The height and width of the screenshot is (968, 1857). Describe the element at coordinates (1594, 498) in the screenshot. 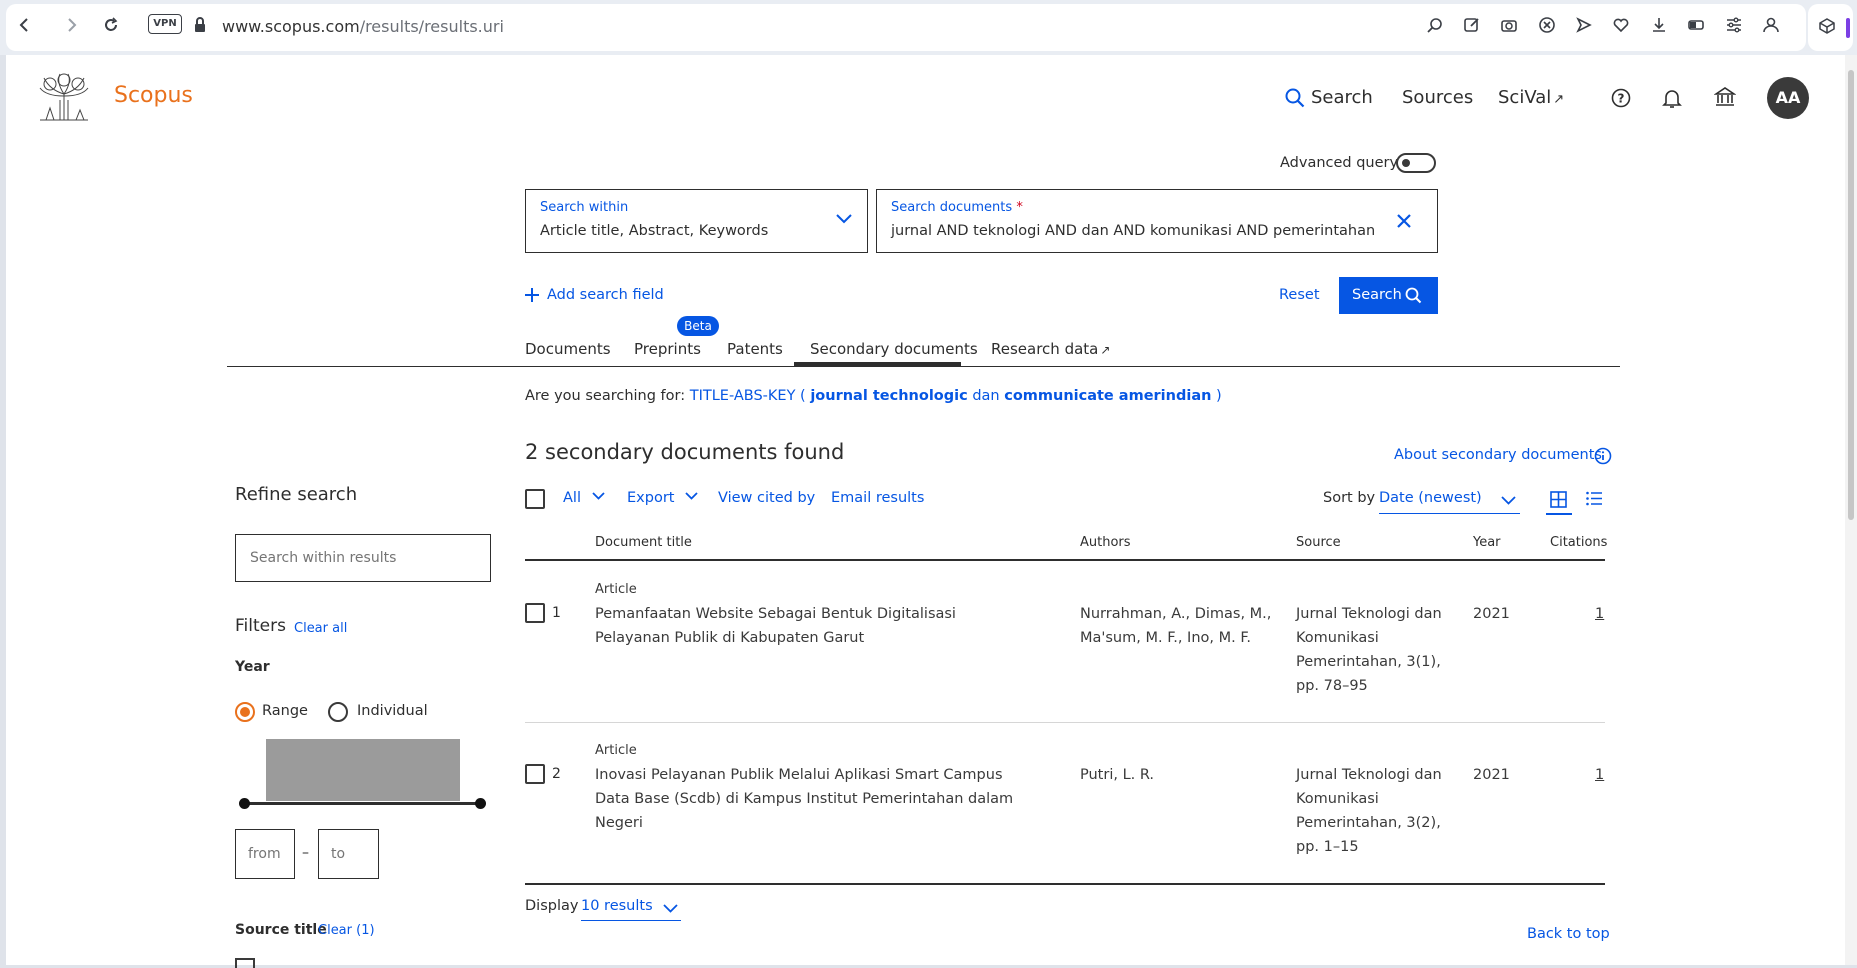

I see `list-view-icon` at that location.